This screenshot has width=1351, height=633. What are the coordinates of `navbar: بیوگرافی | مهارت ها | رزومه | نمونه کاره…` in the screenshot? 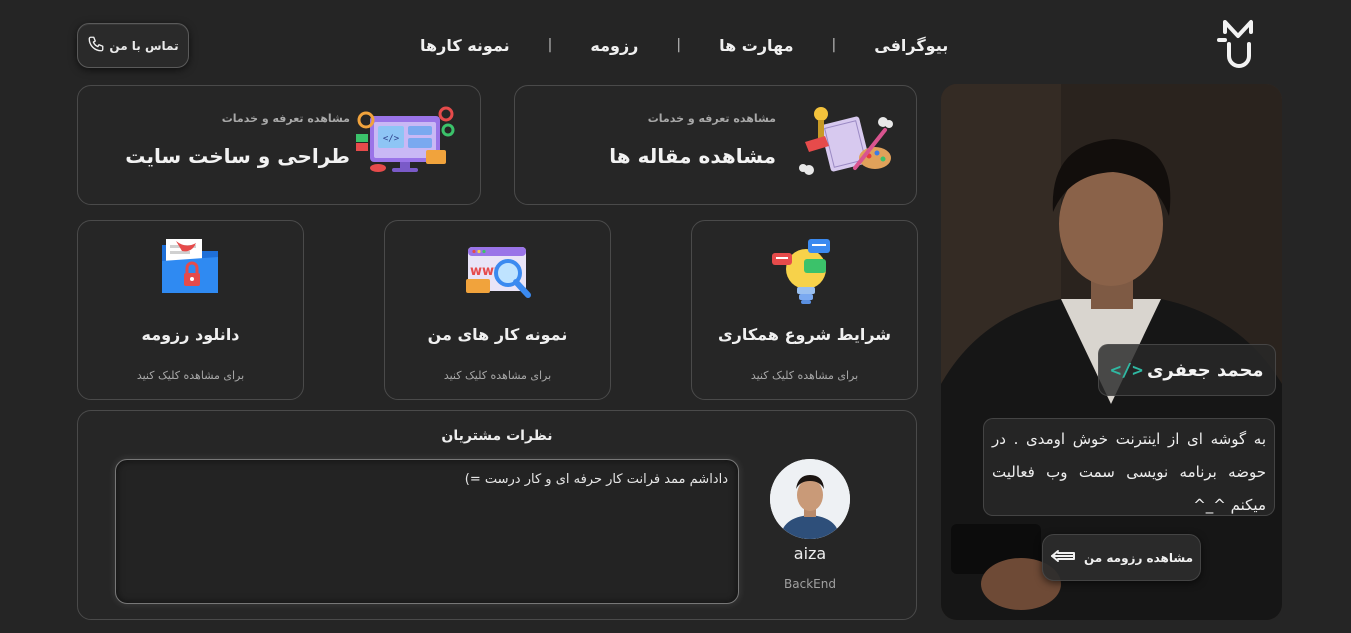 It's located at (675, 42).